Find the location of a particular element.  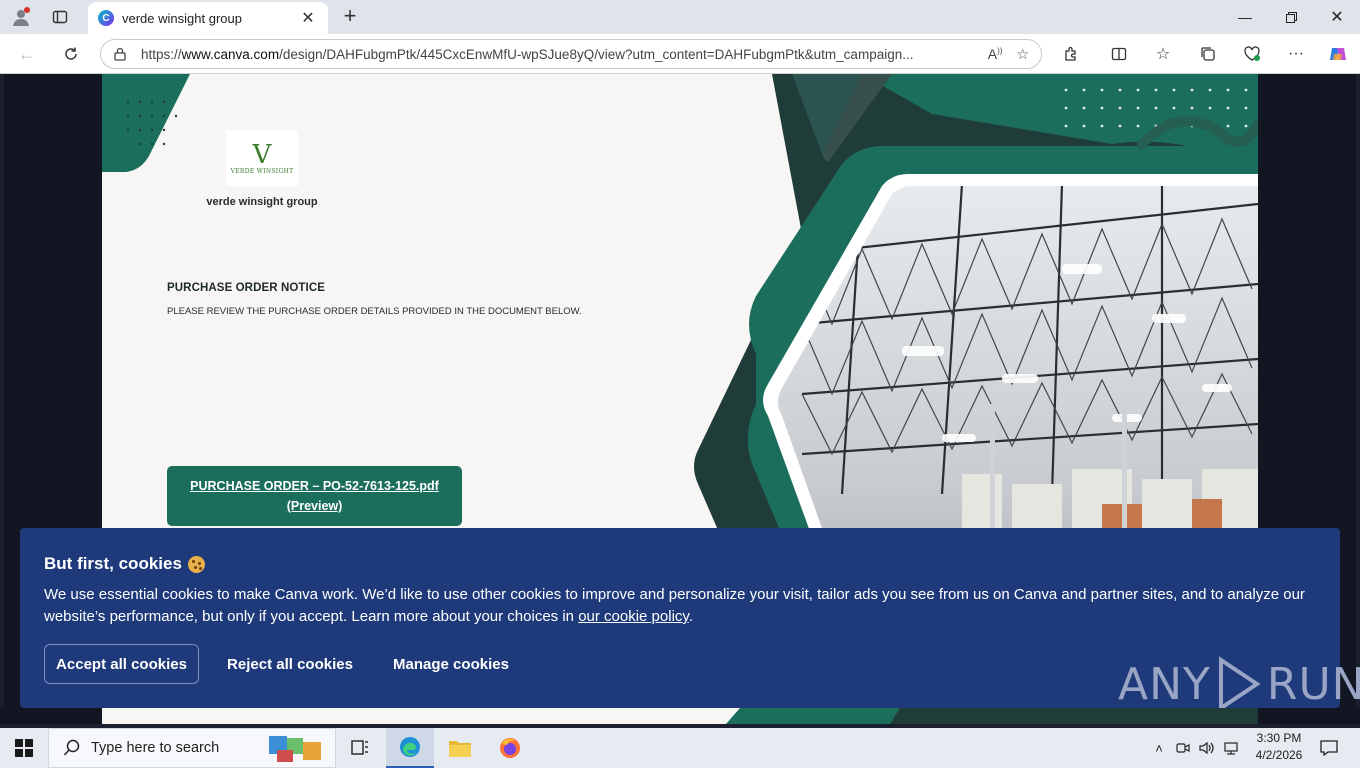

notification-icon is located at coordinates (1329, 748).